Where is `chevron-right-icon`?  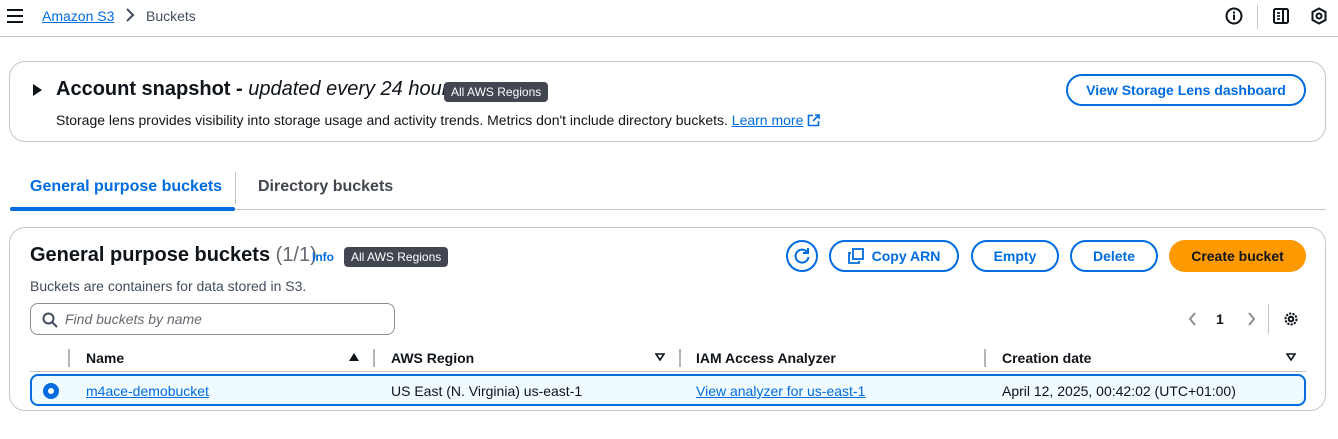 chevron-right-icon is located at coordinates (130, 15).